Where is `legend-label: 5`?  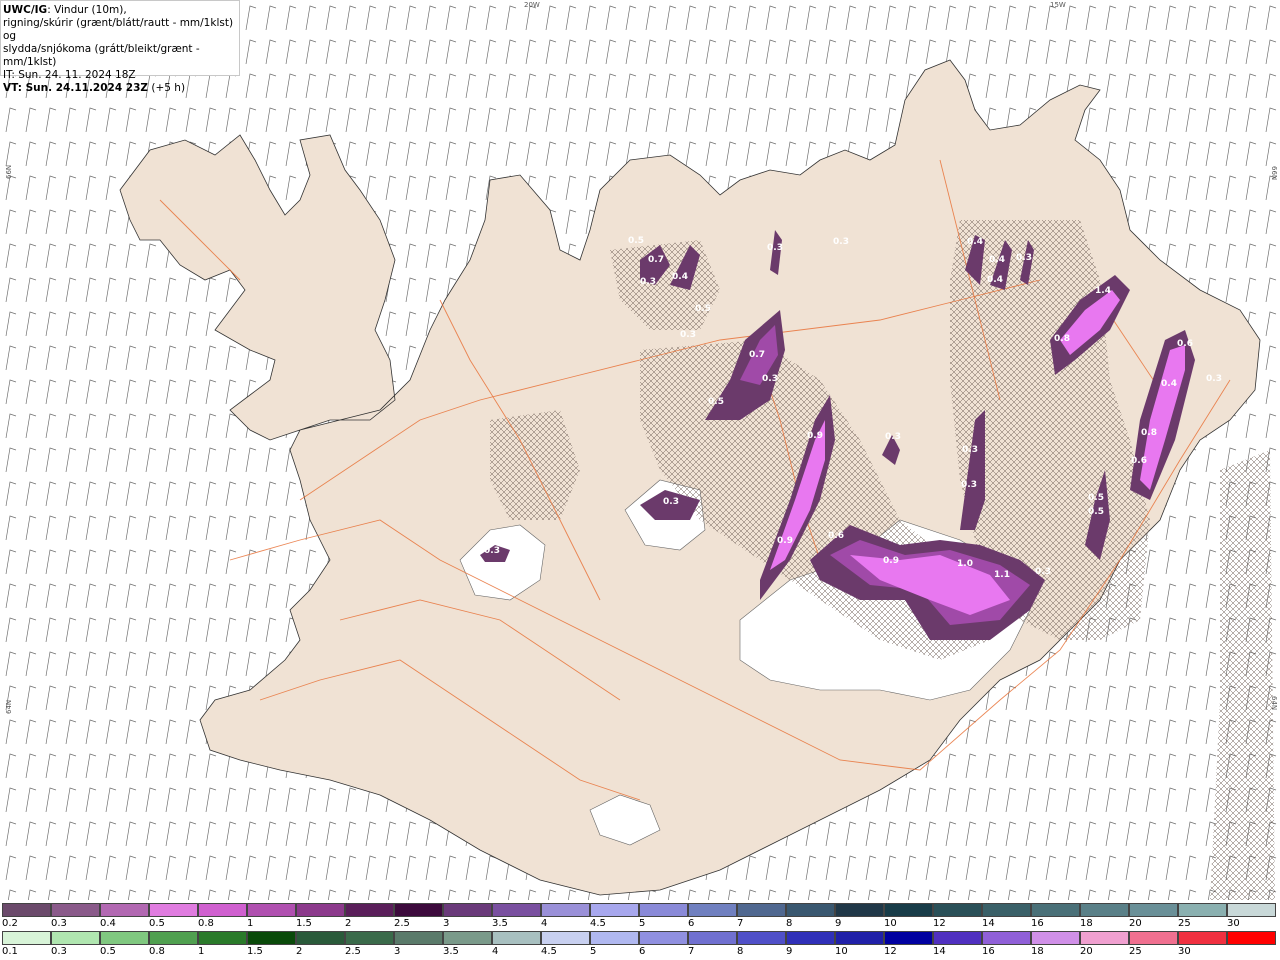
legend-label: 5 is located at coordinates (642, 923).